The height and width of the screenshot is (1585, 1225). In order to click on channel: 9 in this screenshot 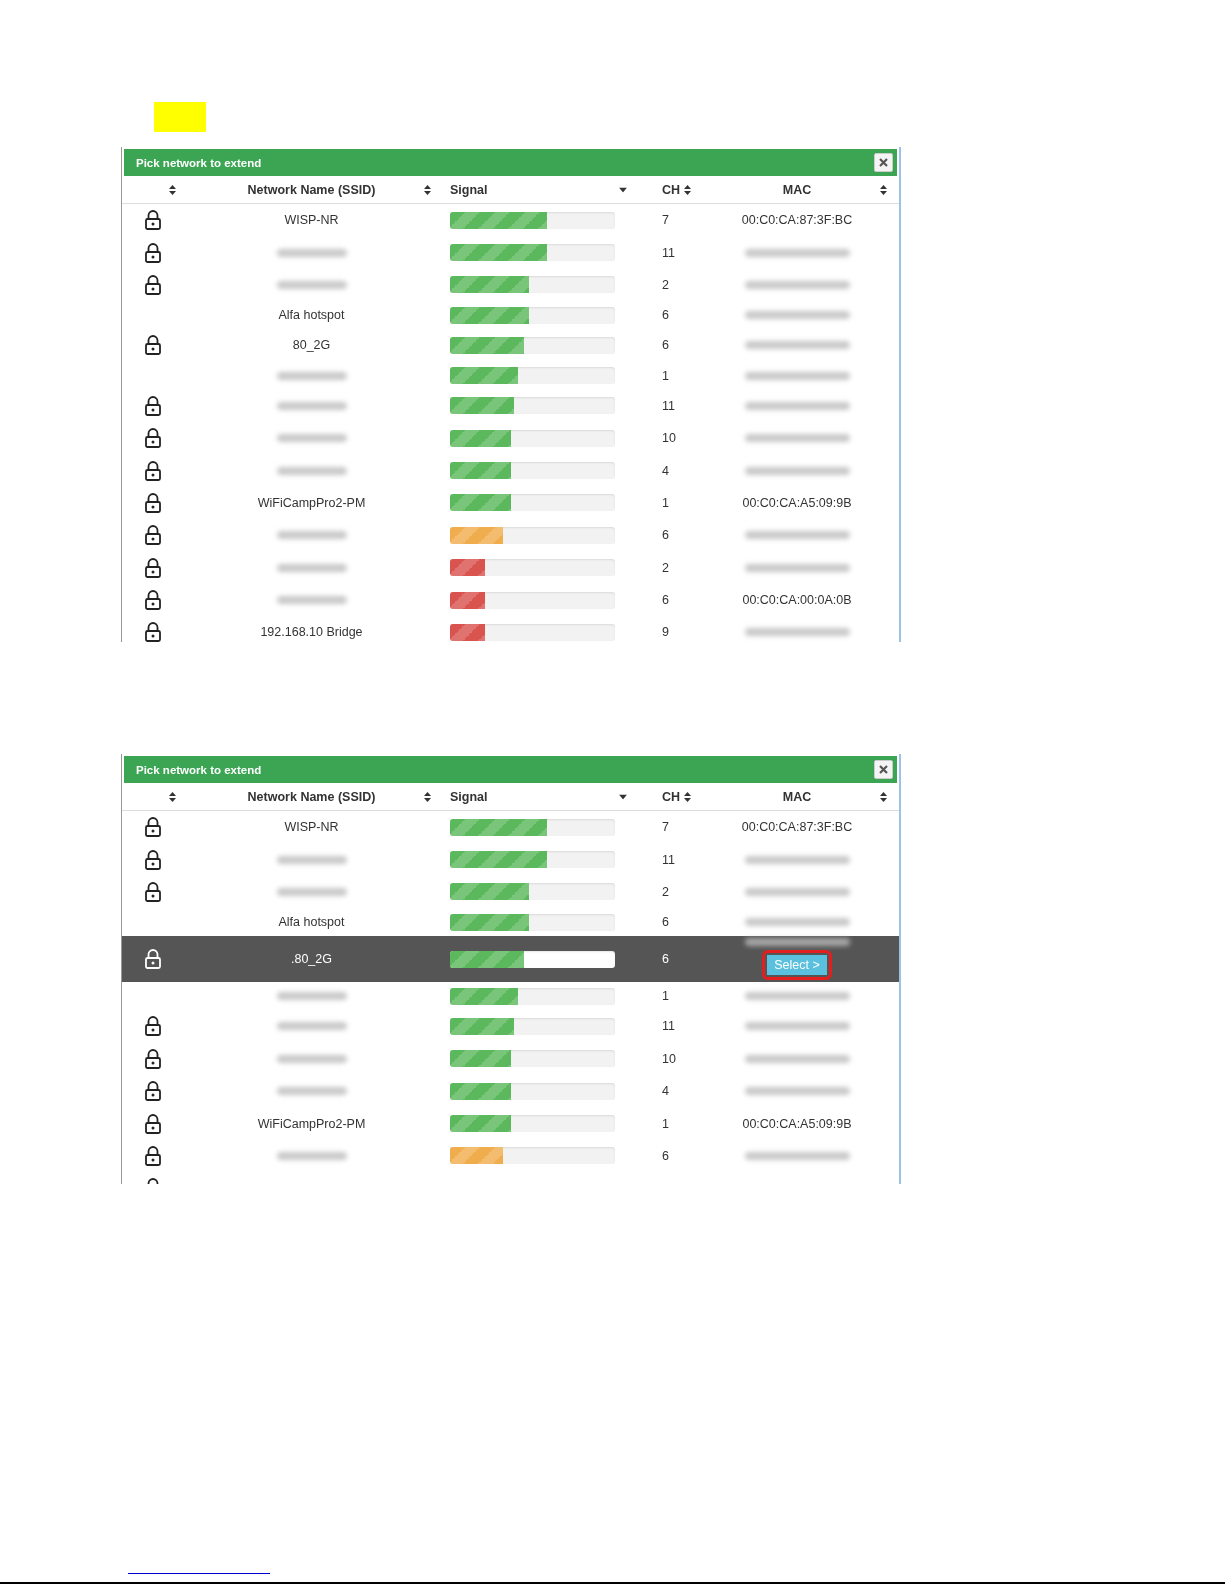, I will do `click(665, 632)`.